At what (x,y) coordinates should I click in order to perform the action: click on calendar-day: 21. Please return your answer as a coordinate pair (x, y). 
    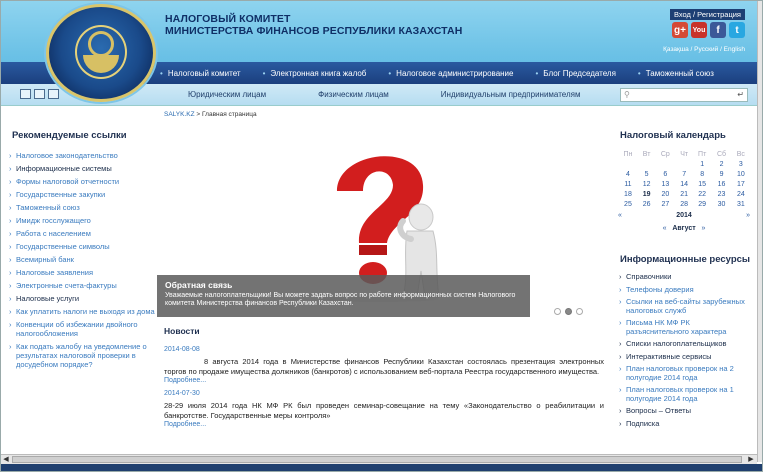
    Looking at the image, I should click on (684, 194).